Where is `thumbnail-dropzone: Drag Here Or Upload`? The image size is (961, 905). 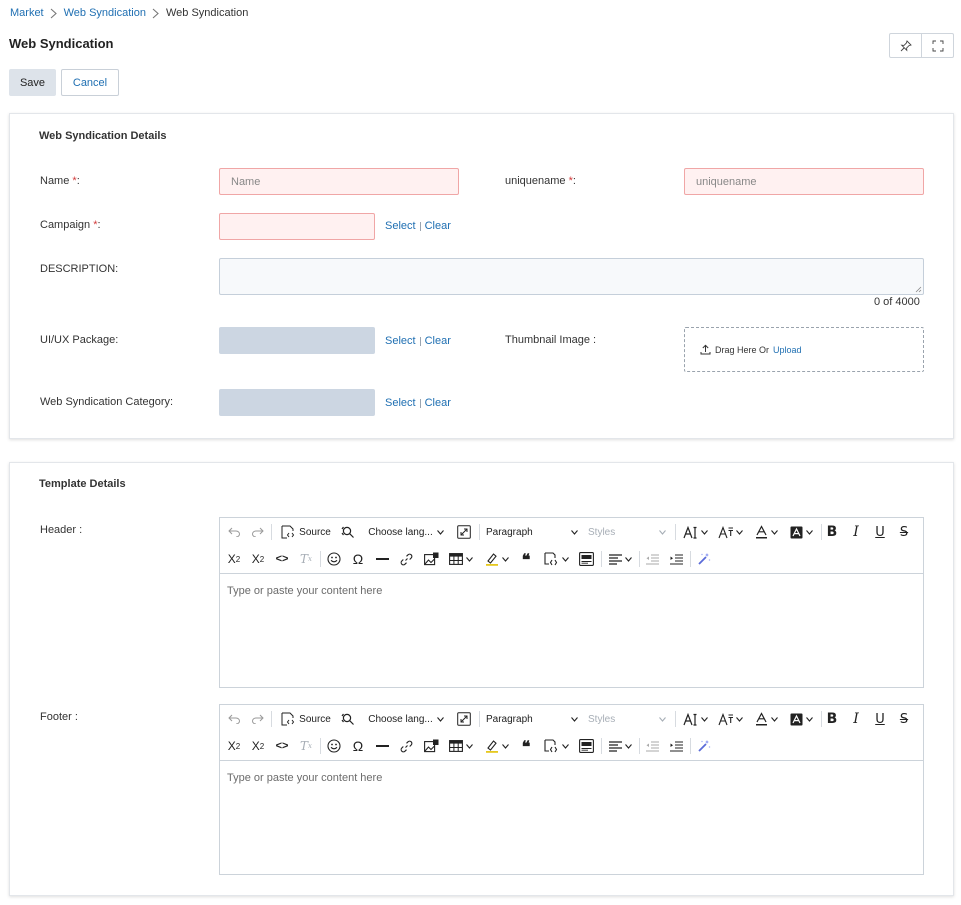
thumbnail-dropzone: Drag Here Or Upload is located at coordinates (804, 349).